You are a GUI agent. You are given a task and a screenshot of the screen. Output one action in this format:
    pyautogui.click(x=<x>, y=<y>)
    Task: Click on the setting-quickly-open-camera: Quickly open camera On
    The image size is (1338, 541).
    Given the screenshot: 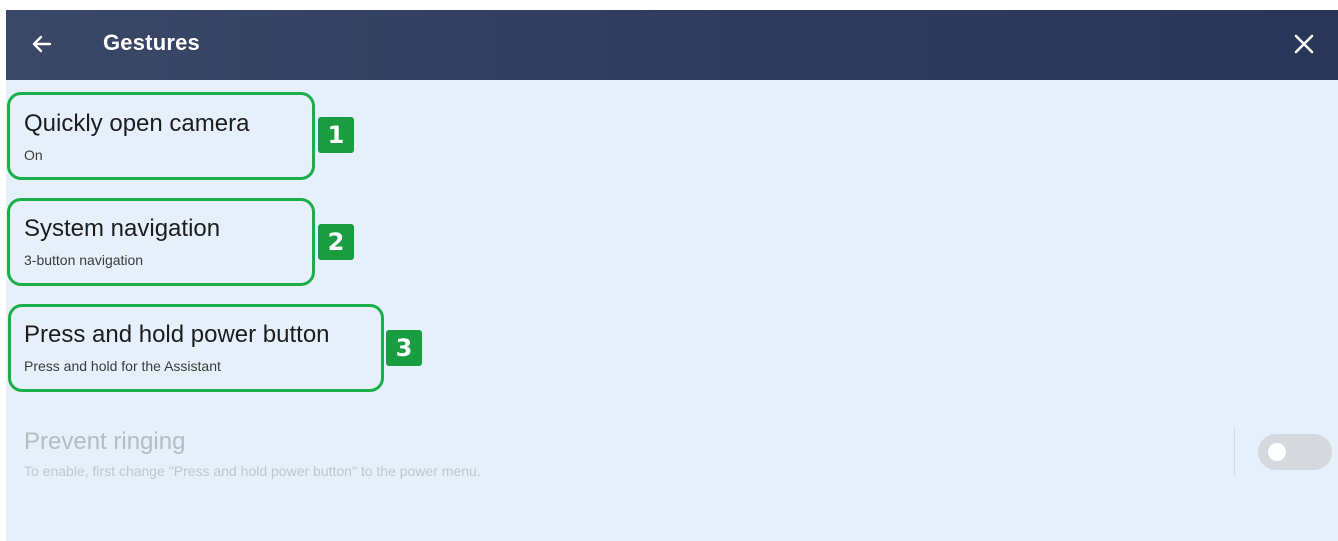 What is the action you would take?
    pyautogui.click(x=136, y=137)
    